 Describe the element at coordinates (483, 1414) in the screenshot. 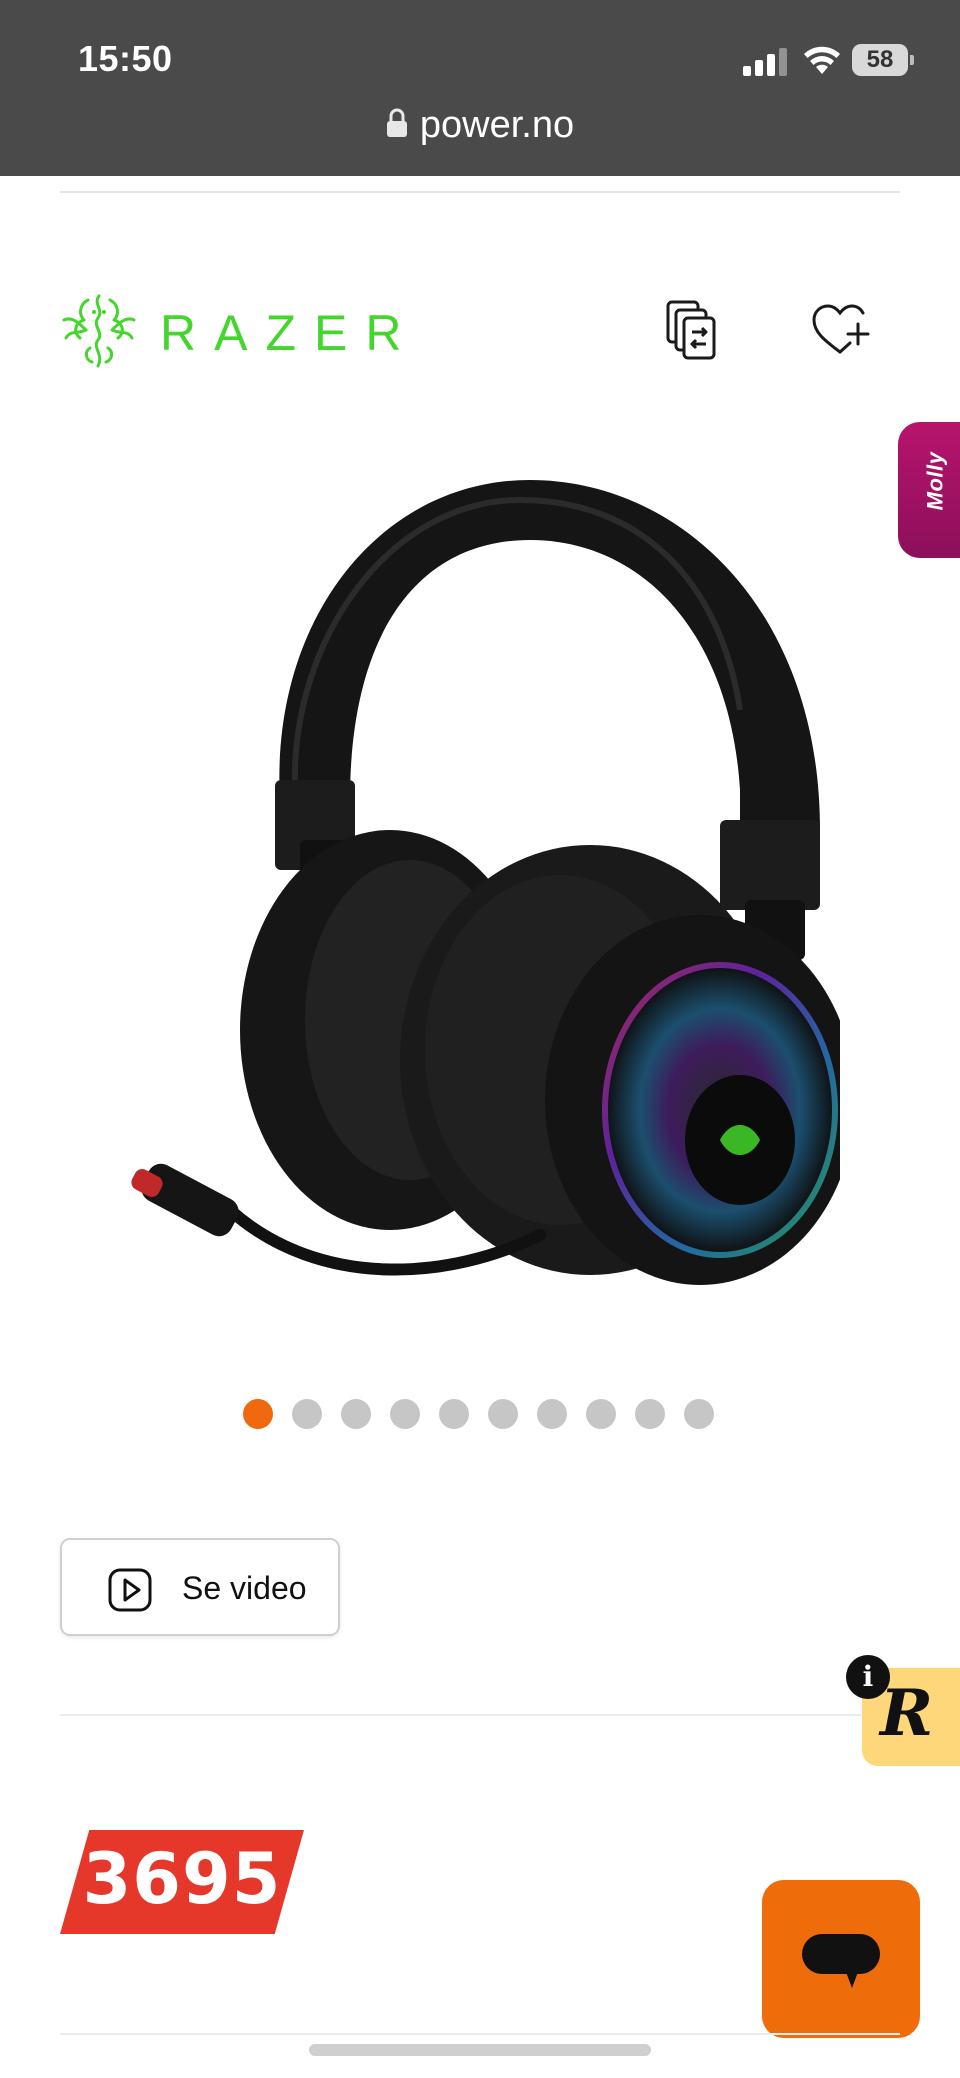

I see `image-carousel-dots` at that location.